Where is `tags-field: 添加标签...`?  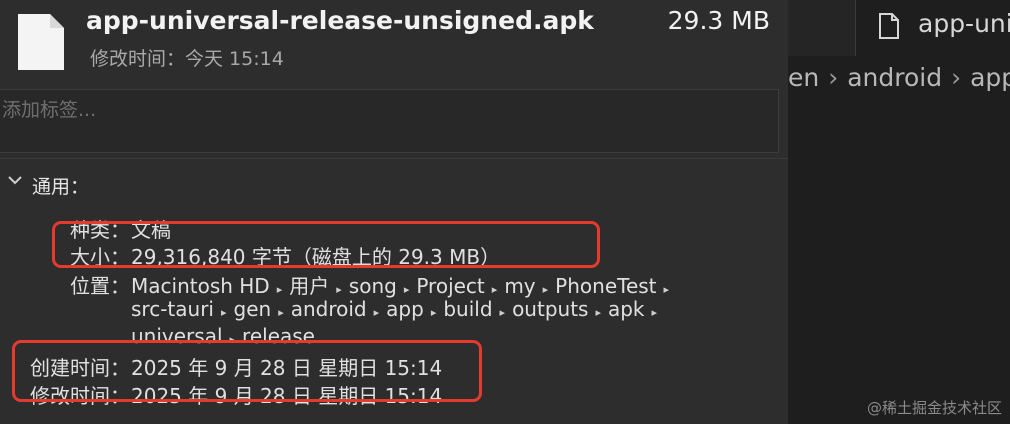 tags-field: 添加标签... is located at coordinates (389, 121).